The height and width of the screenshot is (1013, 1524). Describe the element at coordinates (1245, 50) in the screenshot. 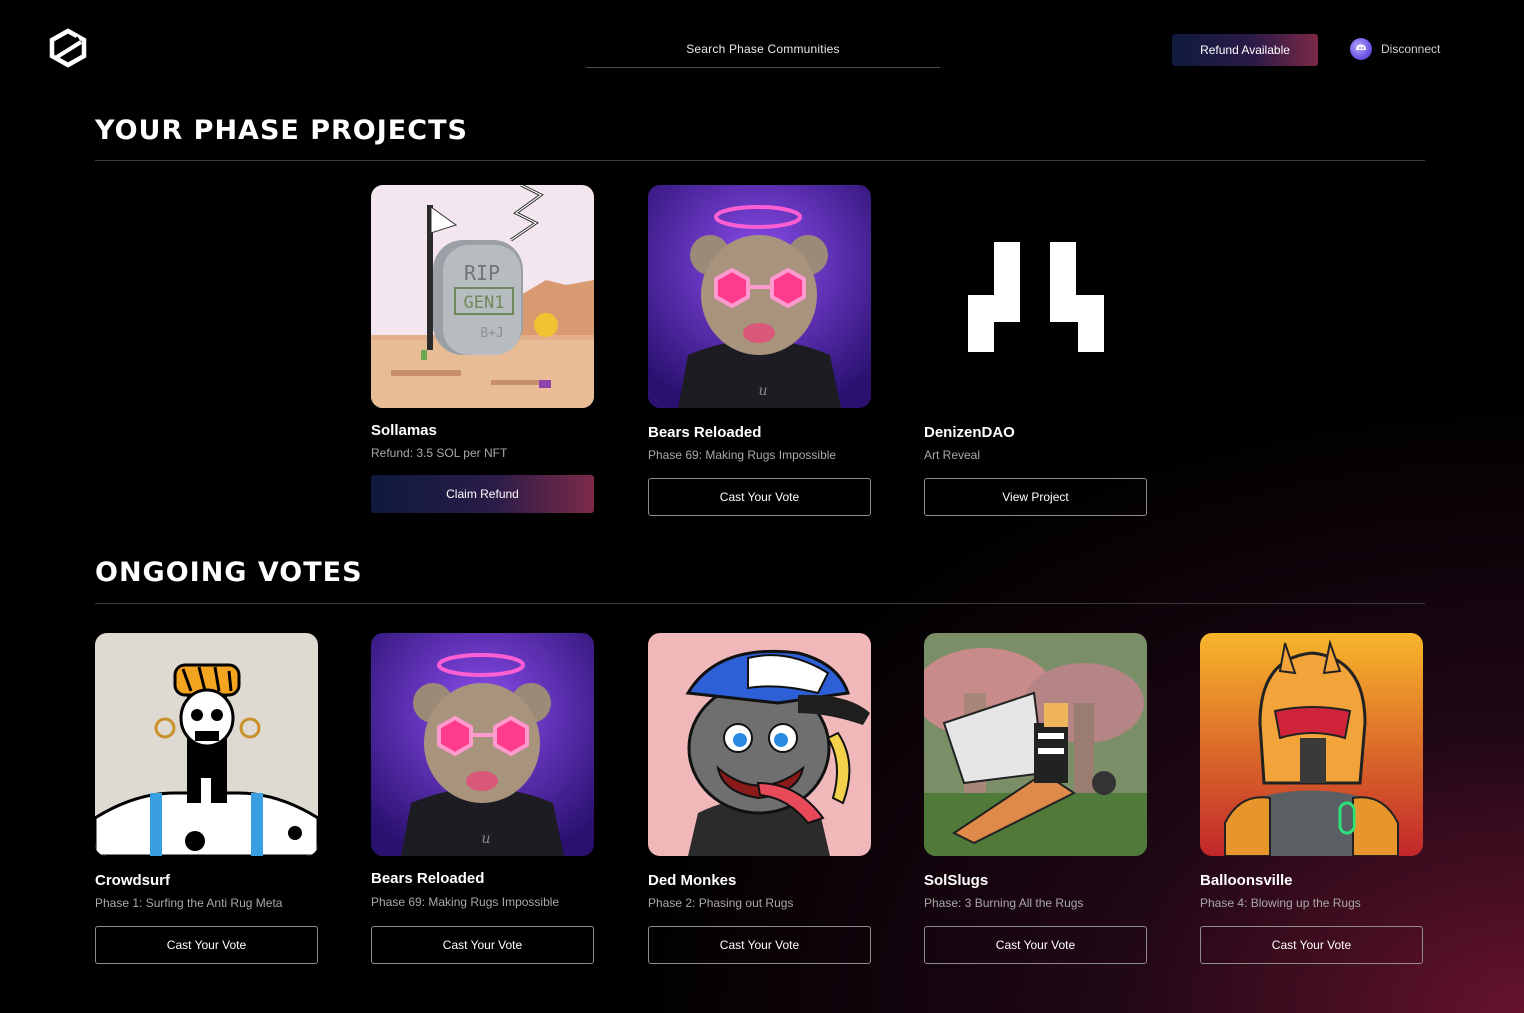

I see `refund-available-button: Refund Available` at that location.